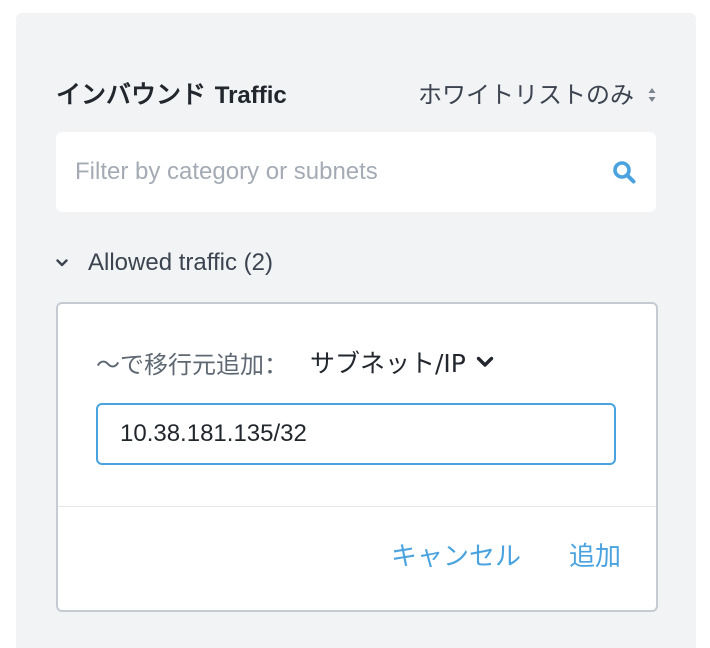  I want to click on add-button: 追加, so click(595, 557).